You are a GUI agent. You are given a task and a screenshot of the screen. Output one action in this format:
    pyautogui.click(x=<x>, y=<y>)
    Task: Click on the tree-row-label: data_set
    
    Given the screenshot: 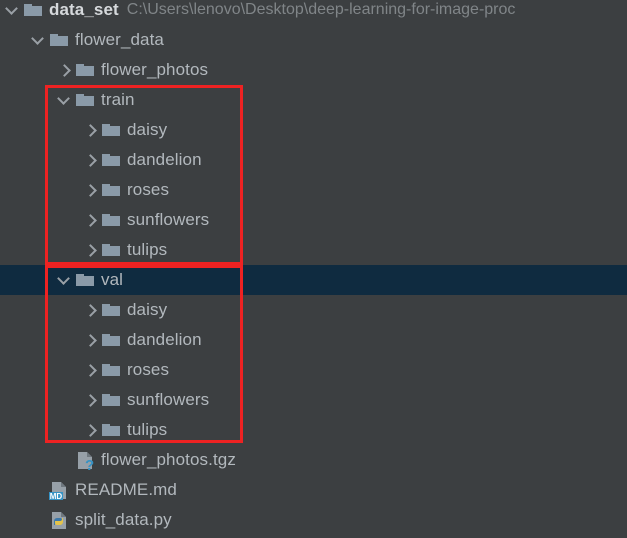 What is the action you would take?
    pyautogui.click(x=84, y=9)
    